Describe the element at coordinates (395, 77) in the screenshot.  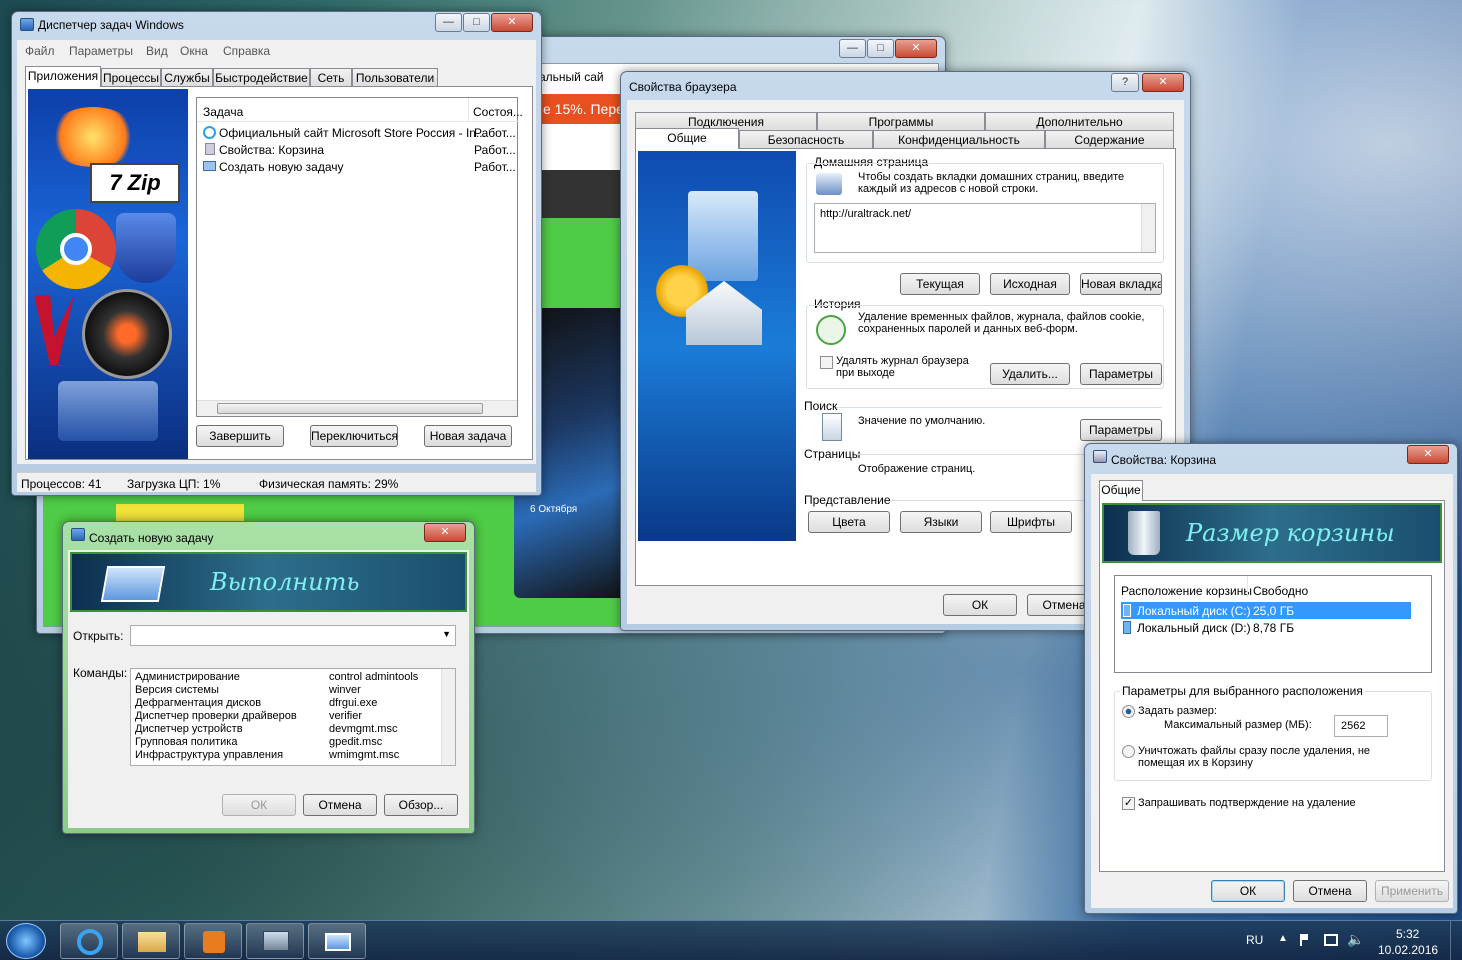
I see `tab-users: Пользователи` at that location.